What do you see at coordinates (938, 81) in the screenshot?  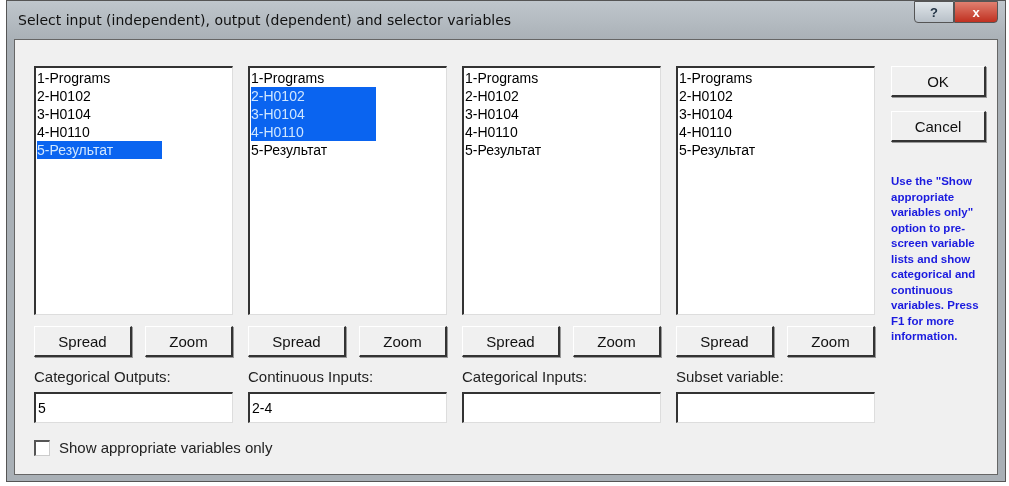 I see `ok-button: OK` at bounding box center [938, 81].